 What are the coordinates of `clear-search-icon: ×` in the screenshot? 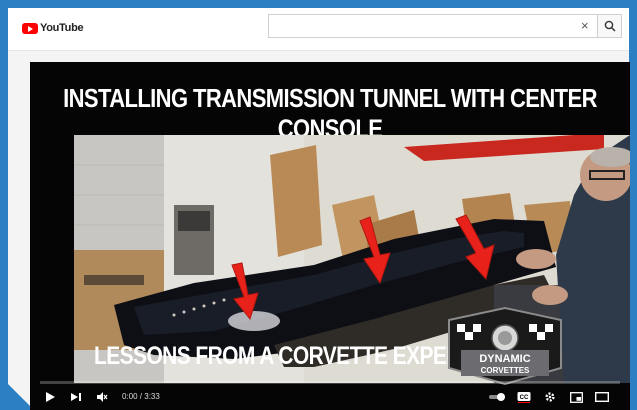 It's located at (585, 25).